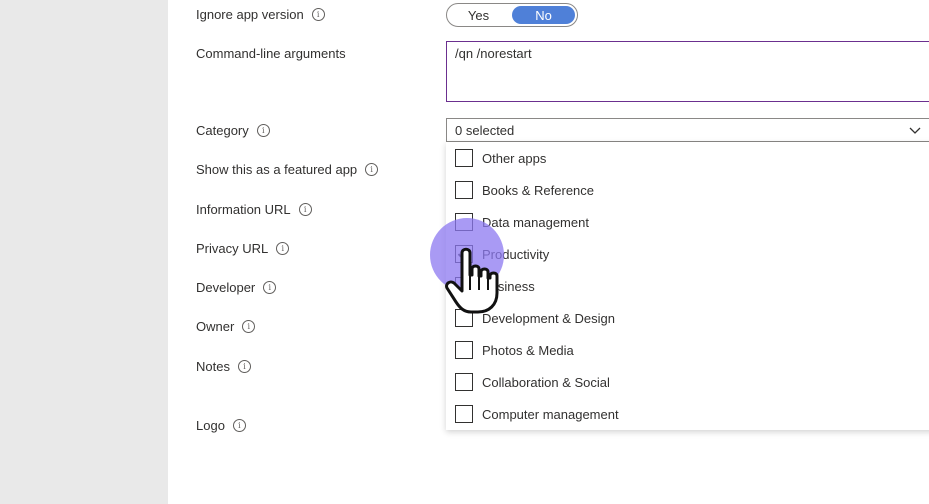 This screenshot has height=504, width=929. I want to click on featured-label: Show this as a featured app i, so click(287, 169).